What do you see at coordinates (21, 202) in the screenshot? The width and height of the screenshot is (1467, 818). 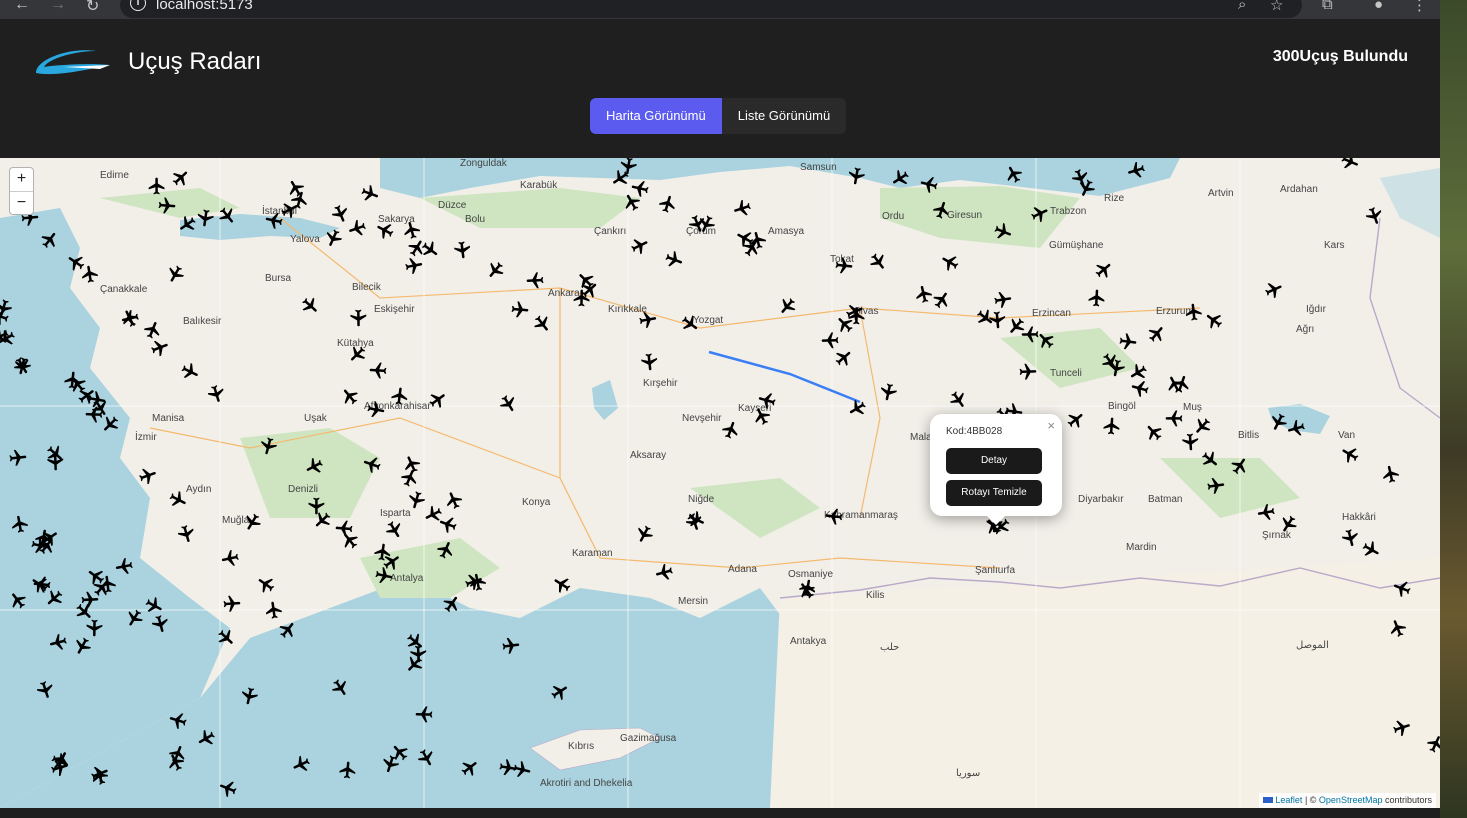 I see `zoom-out-button: −` at bounding box center [21, 202].